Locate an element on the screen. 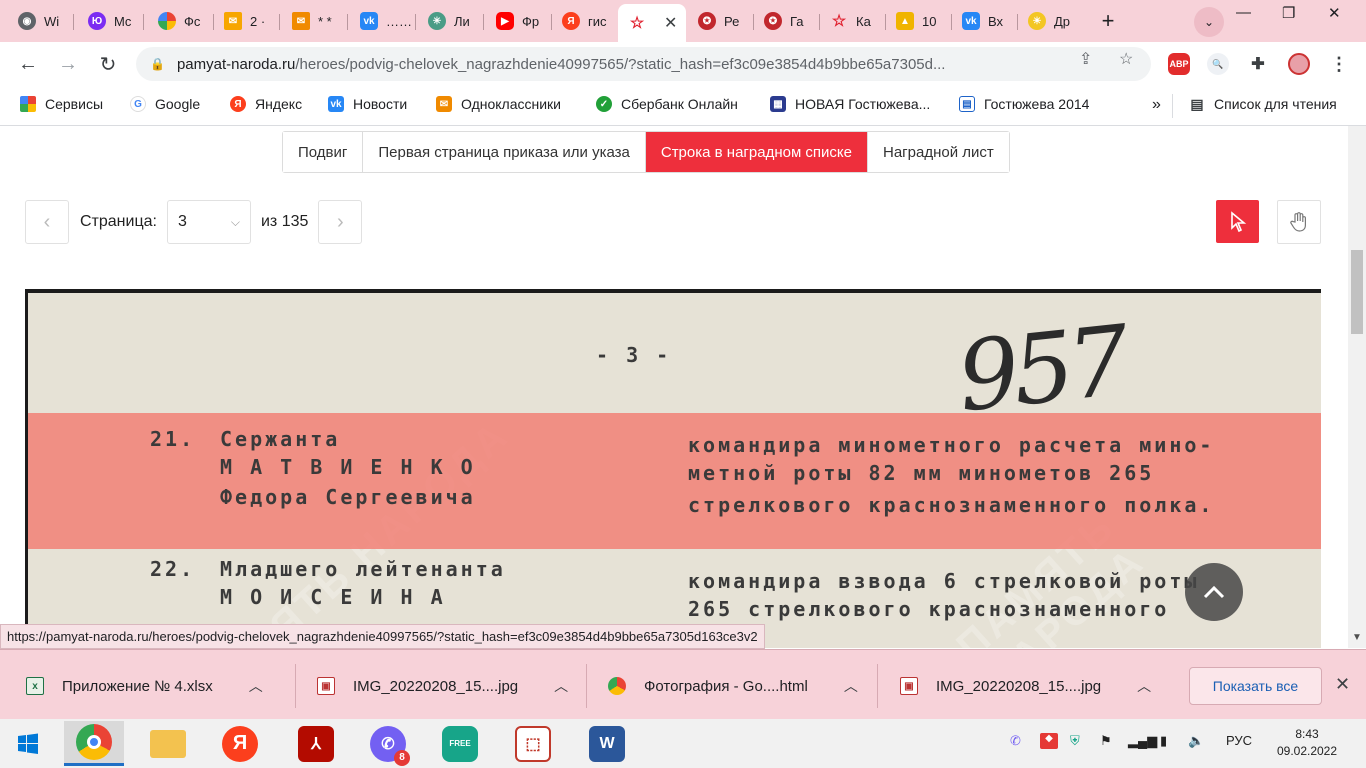 Image resolution: width=1366 pixels, height=768 pixels. prev-page-button: ‹ is located at coordinates (47, 222).